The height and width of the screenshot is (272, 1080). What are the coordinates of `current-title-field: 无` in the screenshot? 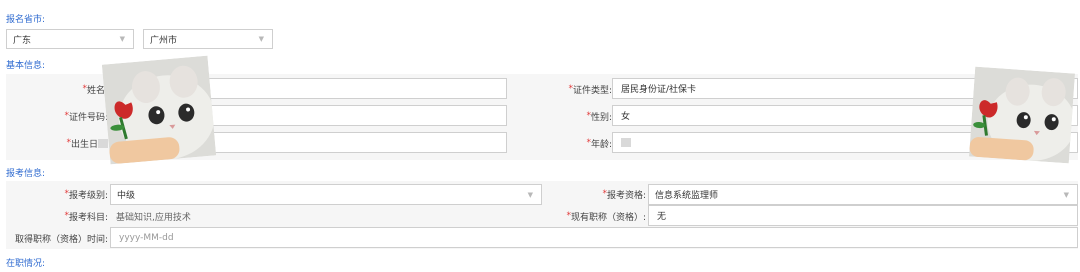 It's located at (863, 215).